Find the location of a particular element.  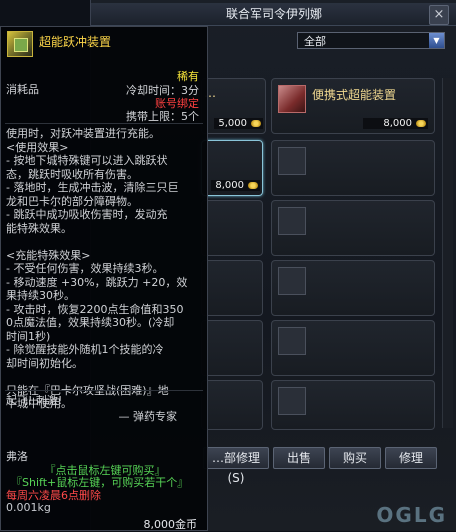

scrollbar is located at coordinates (447, 253).